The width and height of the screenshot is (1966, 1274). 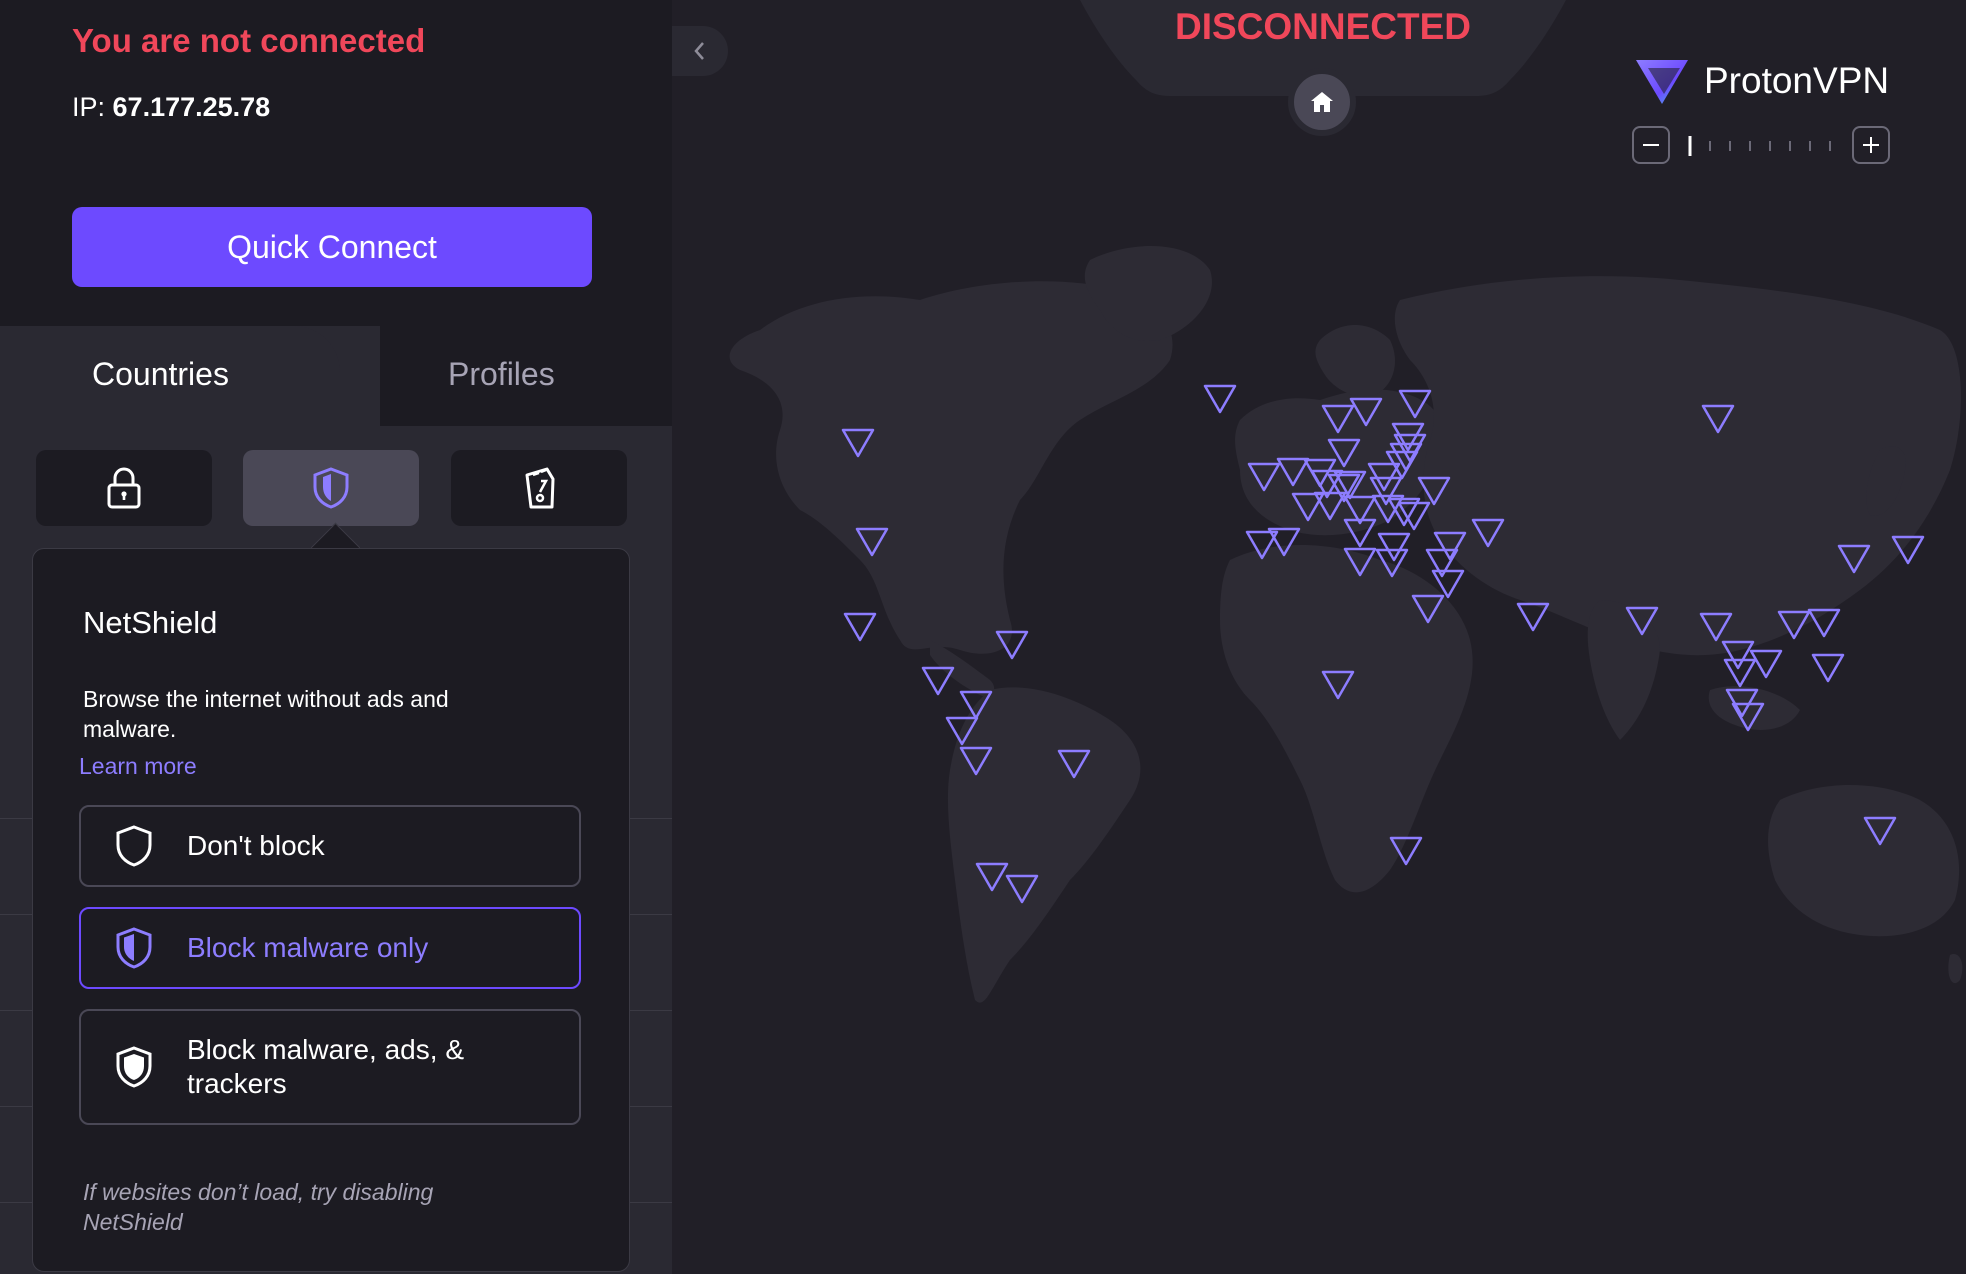 I want to click on collapse-sidebar-button, so click(x=700, y=51).